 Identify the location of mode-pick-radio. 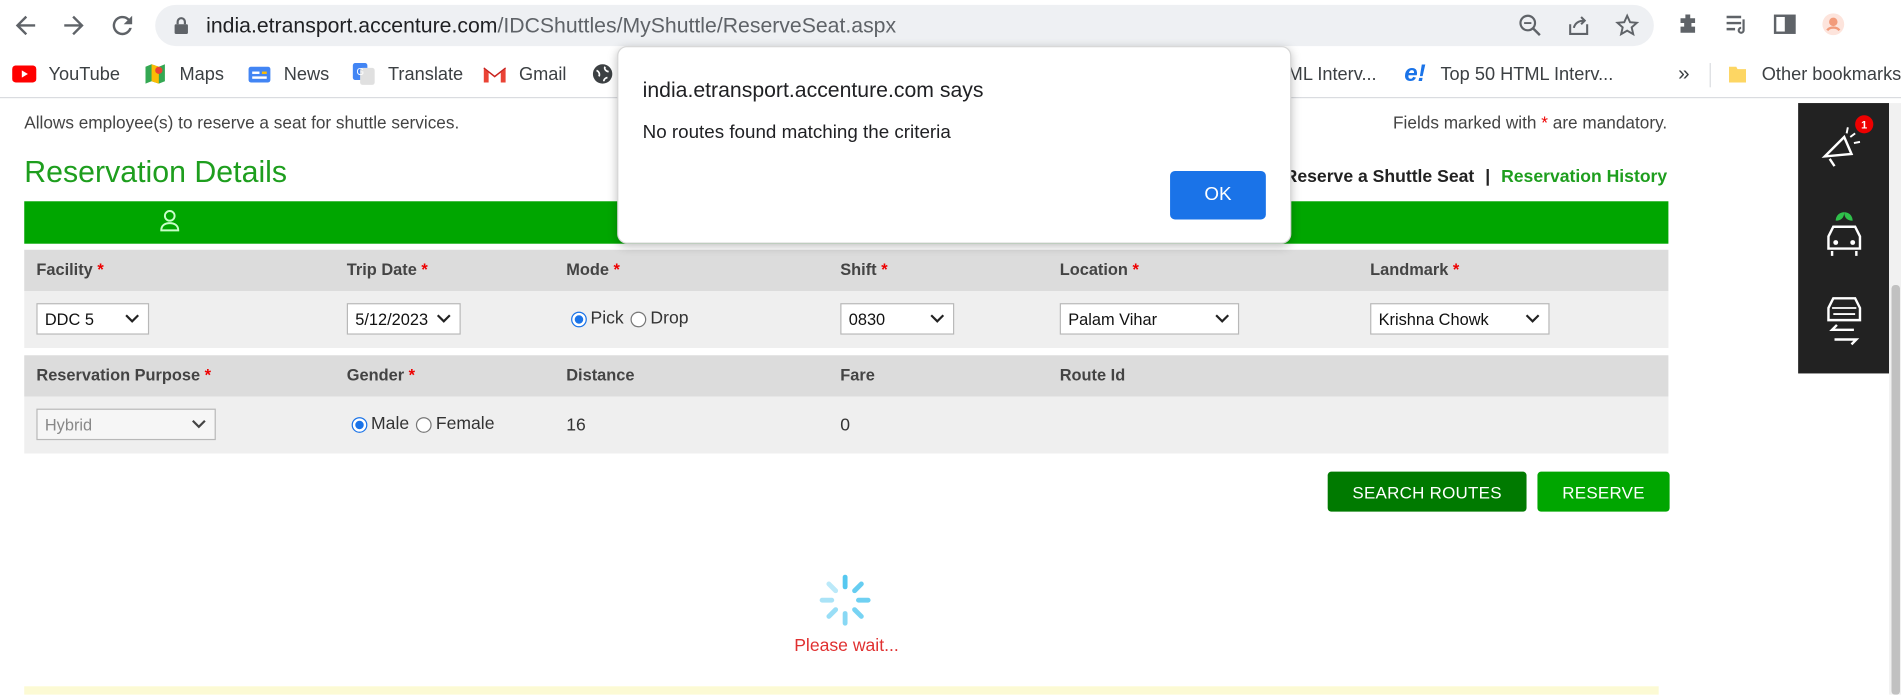
(579, 319).